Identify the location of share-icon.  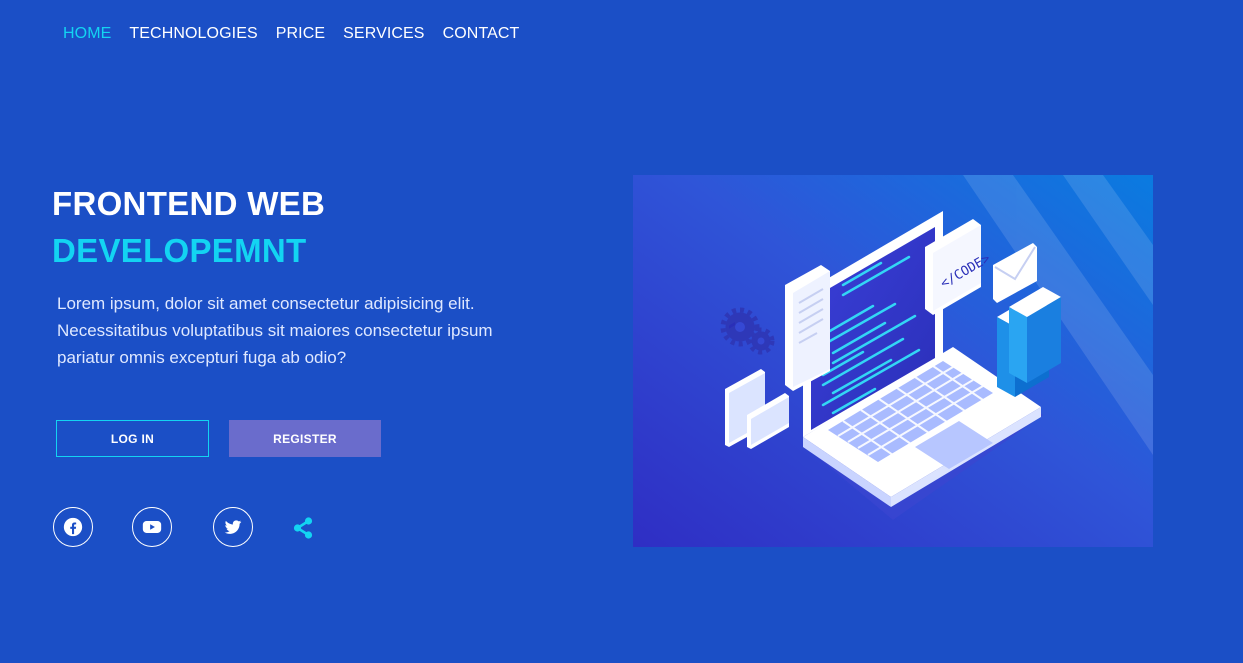
(303, 528).